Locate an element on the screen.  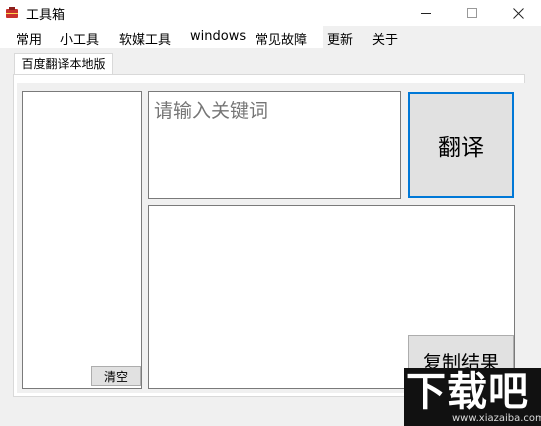
minimize-icon is located at coordinates (425, 13).